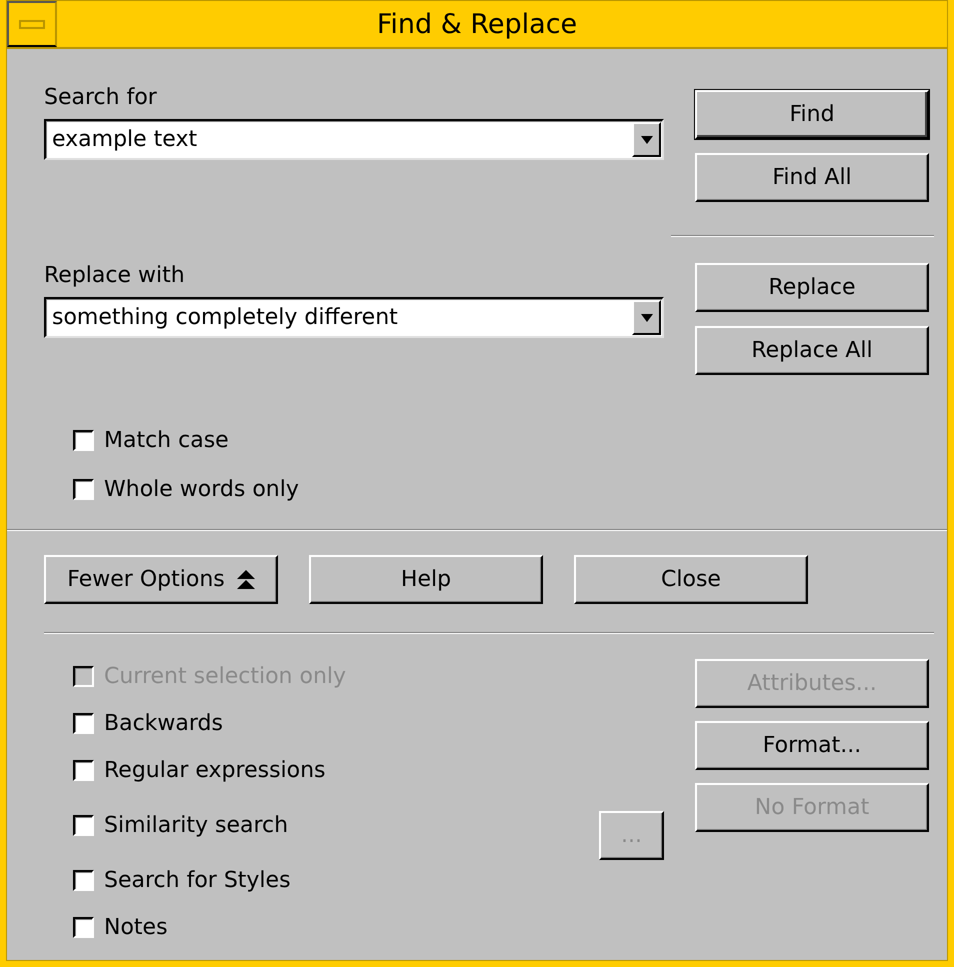  What do you see at coordinates (339, 139) in the screenshot?
I see `text-field: example text` at bounding box center [339, 139].